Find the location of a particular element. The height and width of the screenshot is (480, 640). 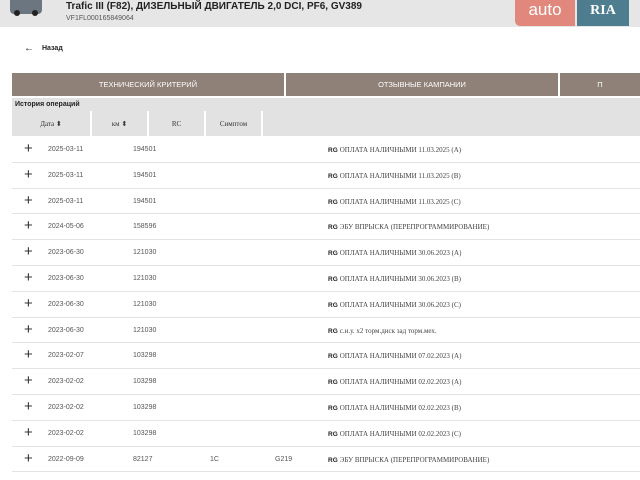

row-description-text: ОПЛАТА НАЛИЧНЫМИ 11.03.2025 (B) is located at coordinates (400, 175).